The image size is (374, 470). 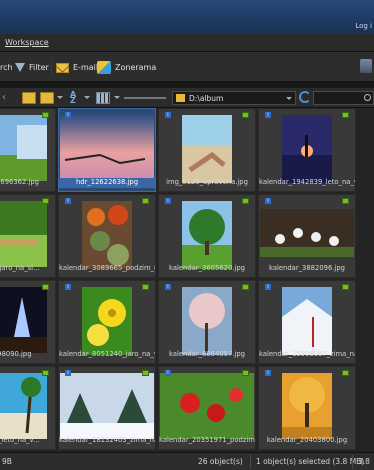 I want to click on search-label: rch, so click(x=6, y=67).